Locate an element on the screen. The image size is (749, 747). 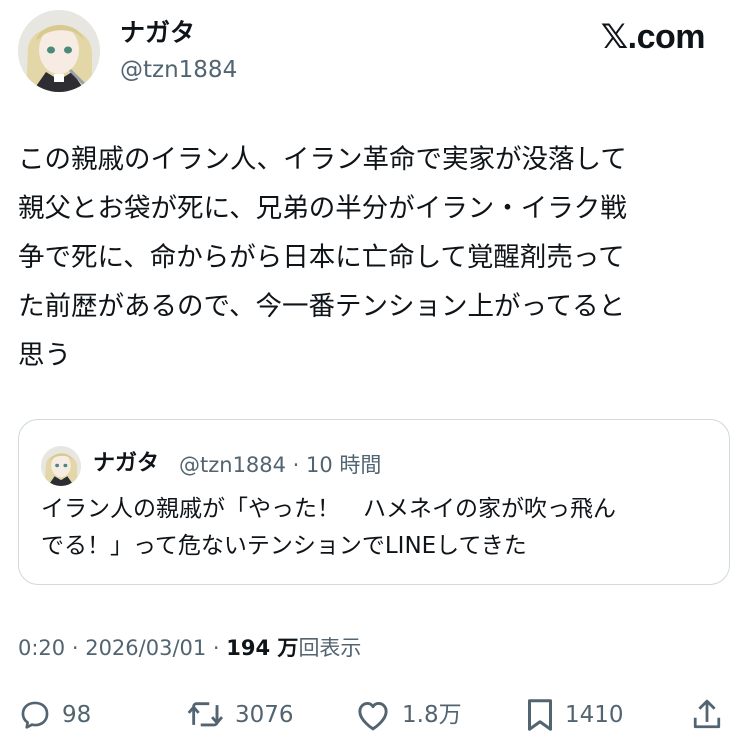
heart-icon is located at coordinates (373, 716).